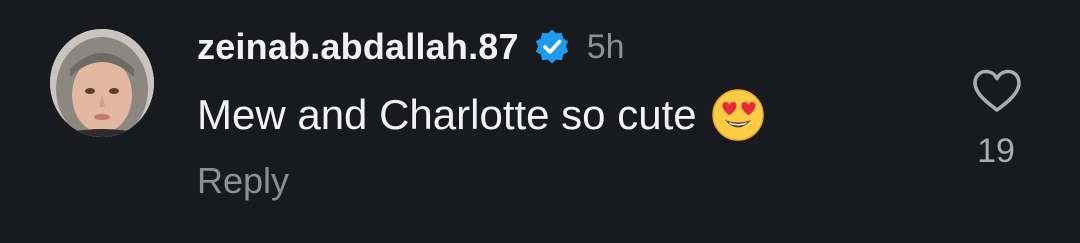 This screenshot has height=243, width=1080. What do you see at coordinates (358, 47) in the screenshot?
I see `username: zeinab.abdallah.87` at bounding box center [358, 47].